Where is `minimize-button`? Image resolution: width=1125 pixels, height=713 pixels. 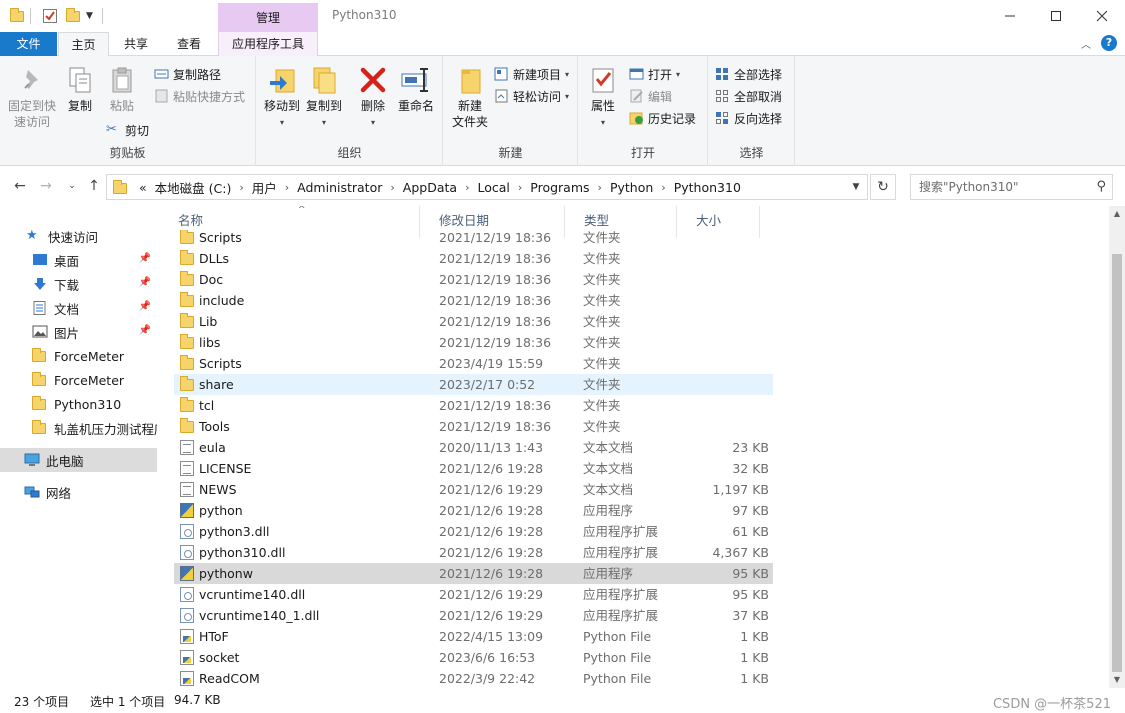 minimize-button is located at coordinates (1010, 16).